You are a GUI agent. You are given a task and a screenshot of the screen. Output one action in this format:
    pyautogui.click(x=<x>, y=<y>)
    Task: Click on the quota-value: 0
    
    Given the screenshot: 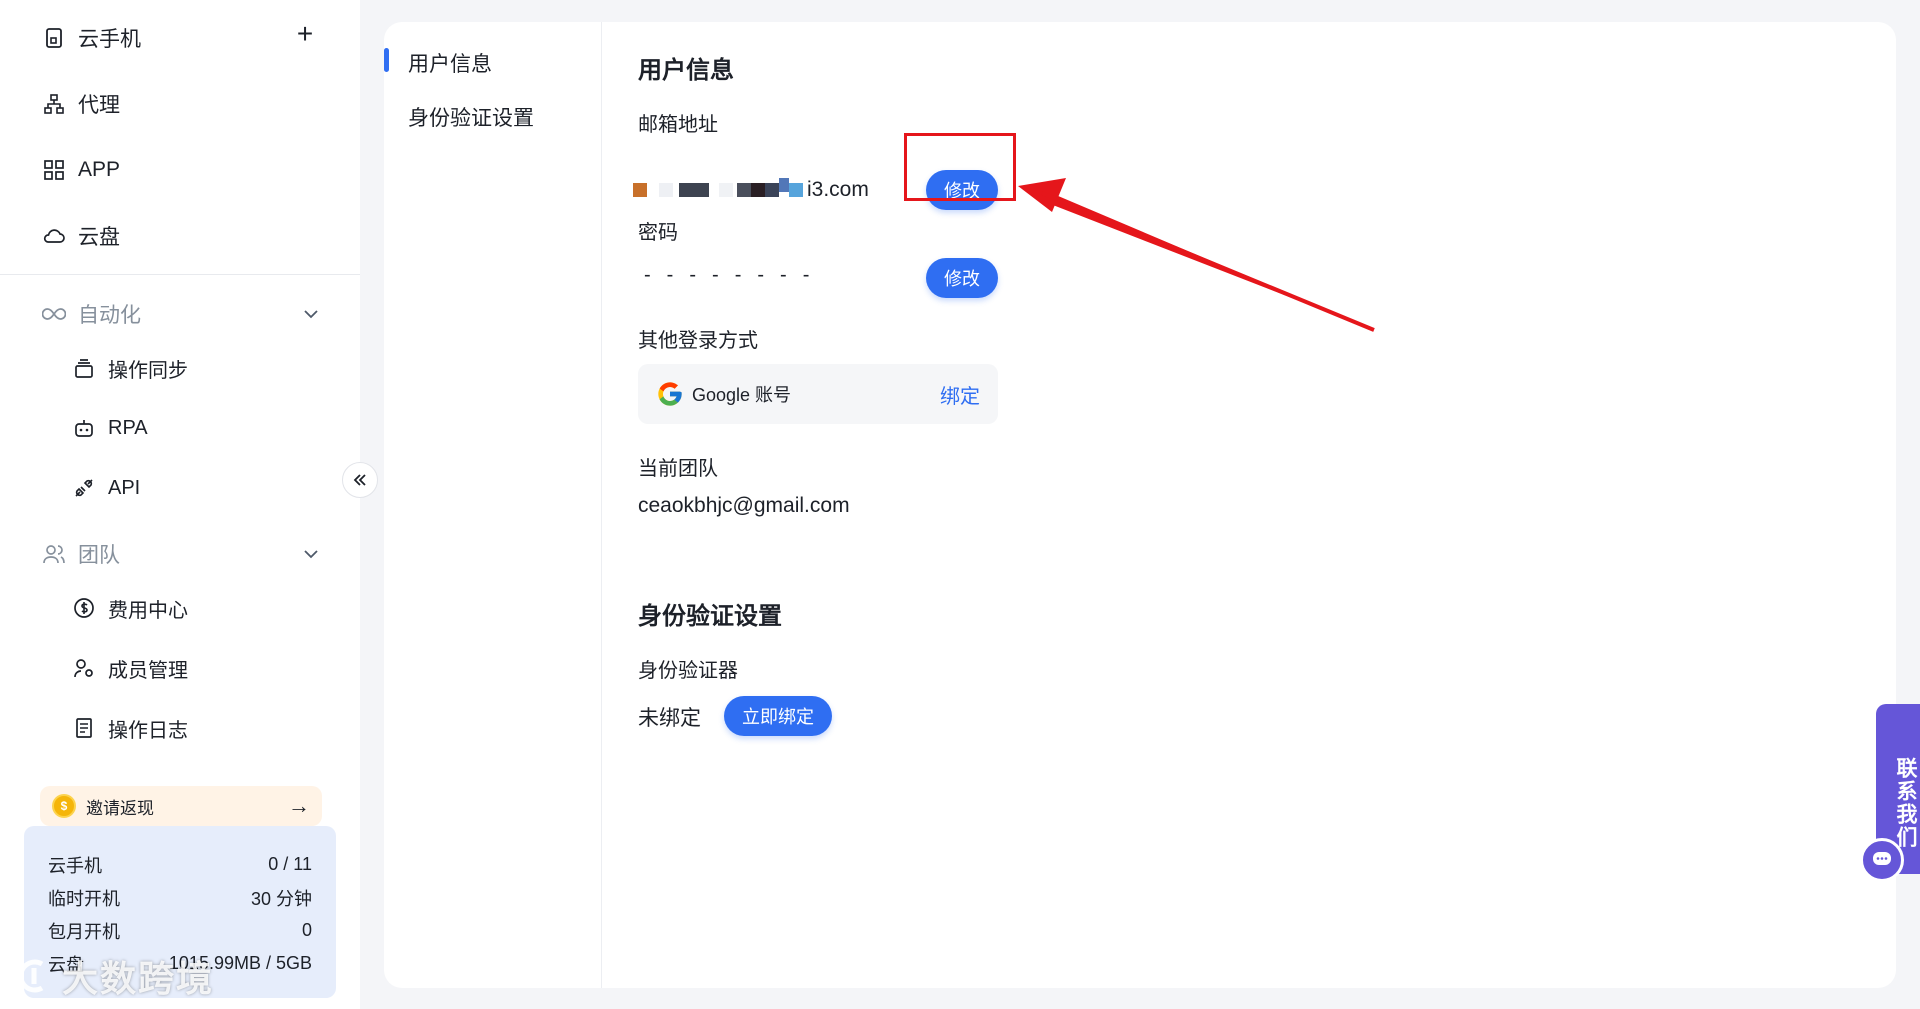 What is the action you would take?
    pyautogui.click(x=306, y=930)
    